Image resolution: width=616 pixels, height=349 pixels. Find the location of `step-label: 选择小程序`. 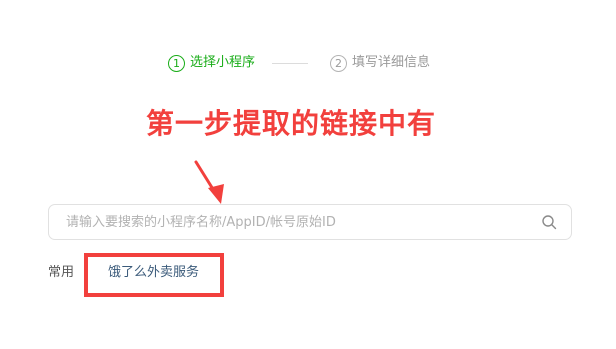

step-label: 选择小程序 is located at coordinates (223, 62).